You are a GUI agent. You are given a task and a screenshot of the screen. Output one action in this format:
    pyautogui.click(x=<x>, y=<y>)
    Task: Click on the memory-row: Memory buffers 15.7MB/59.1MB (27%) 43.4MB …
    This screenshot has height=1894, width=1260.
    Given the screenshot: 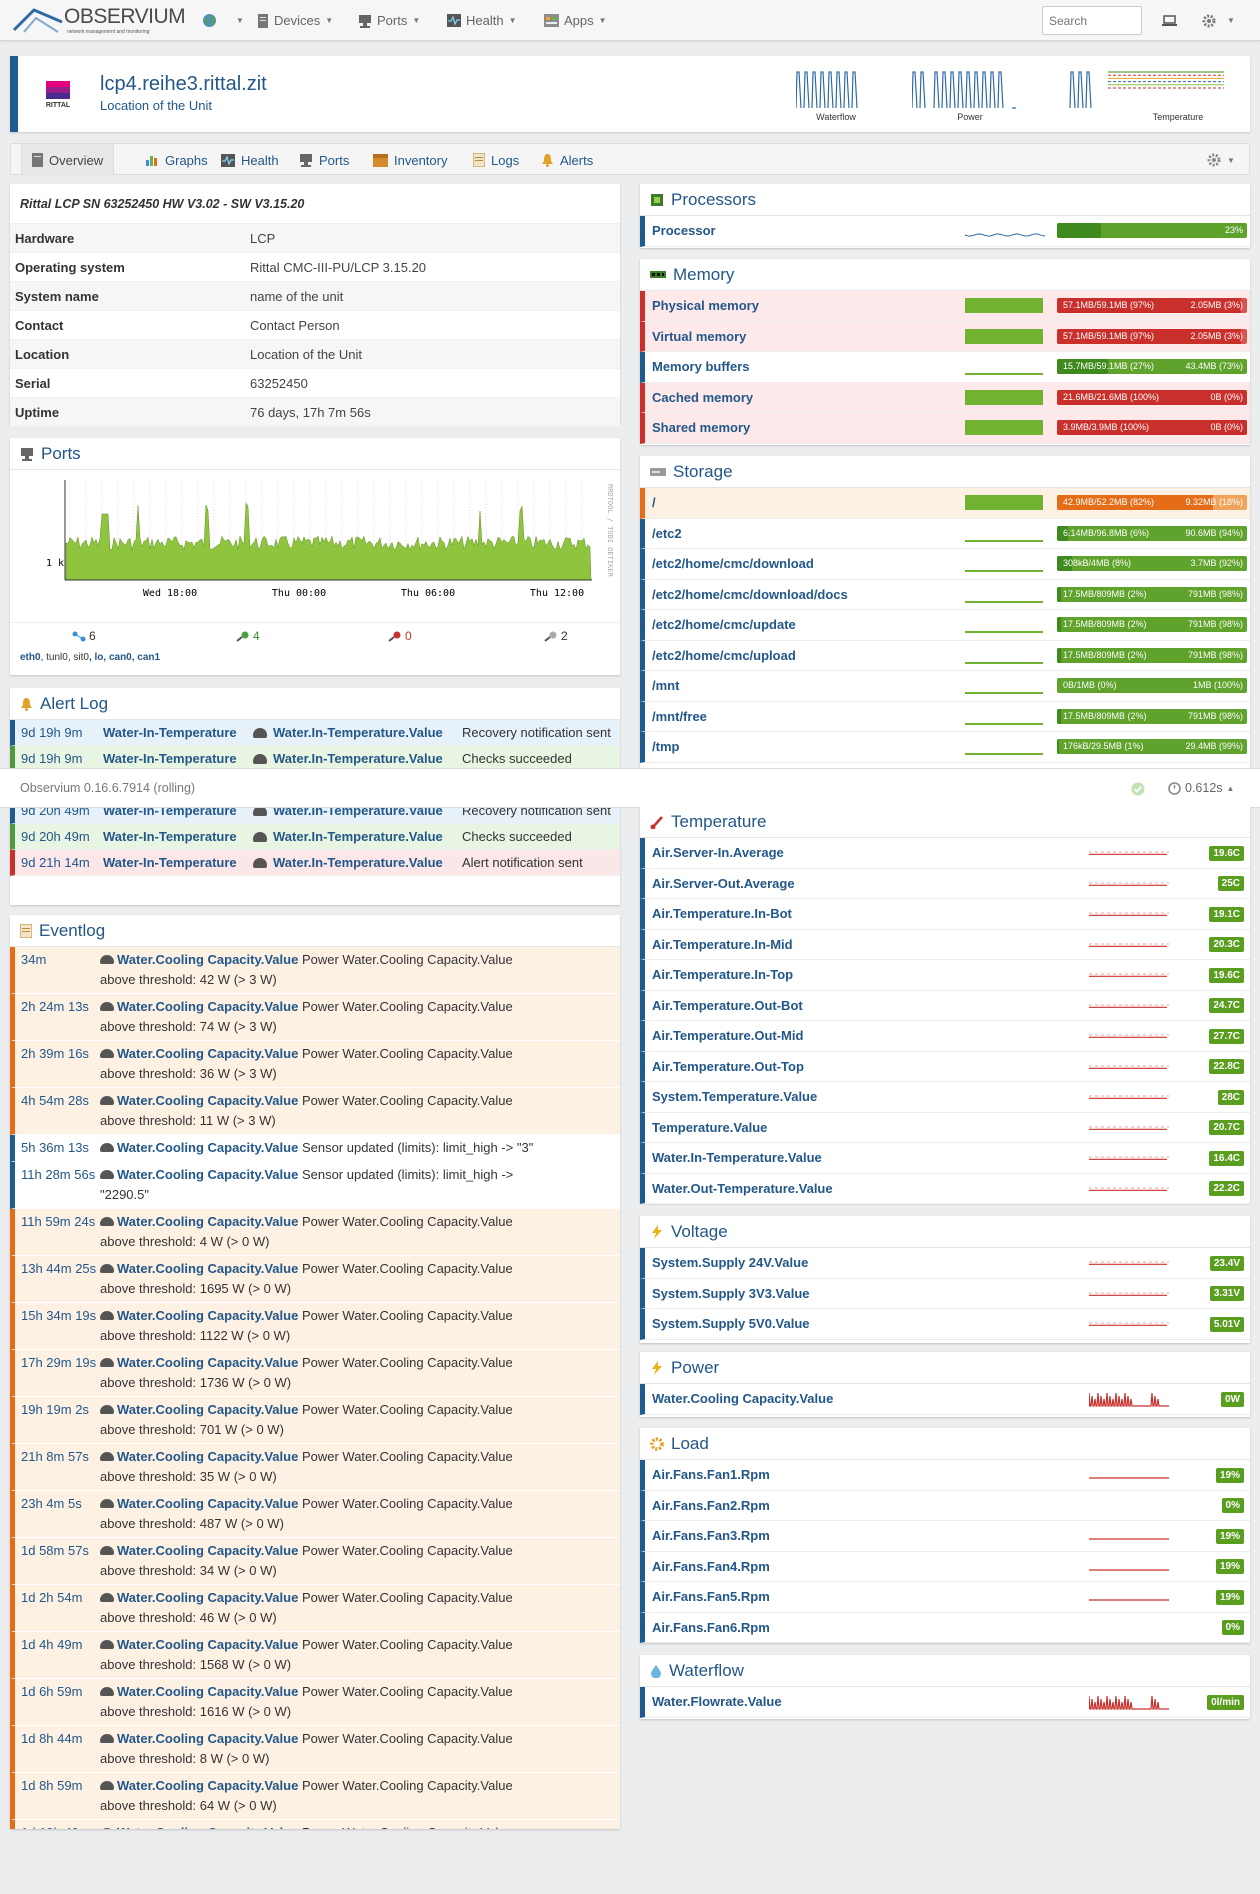 What is the action you would take?
    pyautogui.click(x=945, y=367)
    